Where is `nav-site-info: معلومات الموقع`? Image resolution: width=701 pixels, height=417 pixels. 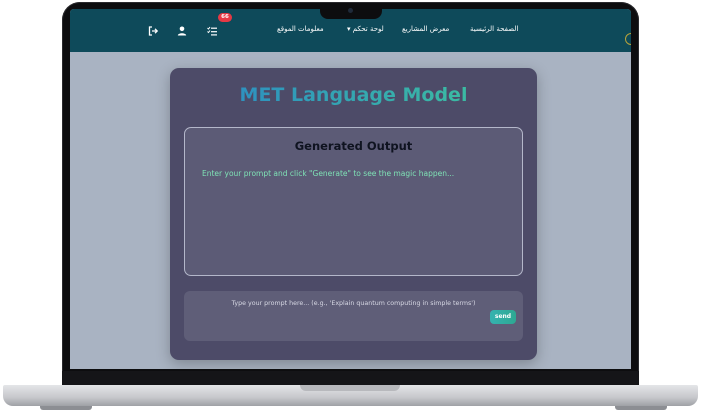
nav-site-info: معلومات الموقع is located at coordinates (300, 29).